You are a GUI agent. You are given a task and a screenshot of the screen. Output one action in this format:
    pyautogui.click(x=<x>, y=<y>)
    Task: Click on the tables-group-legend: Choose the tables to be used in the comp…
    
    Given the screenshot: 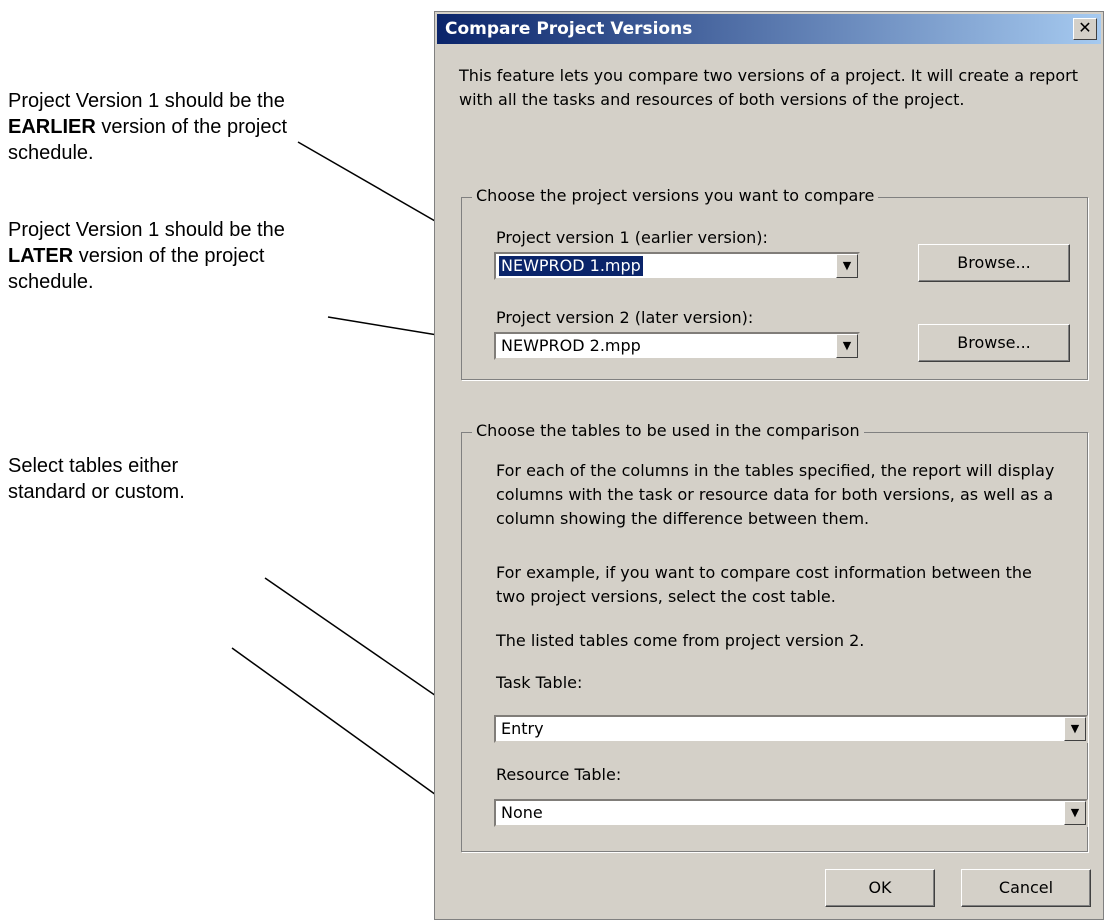 What is the action you would take?
    pyautogui.click(x=668, y=430)
    